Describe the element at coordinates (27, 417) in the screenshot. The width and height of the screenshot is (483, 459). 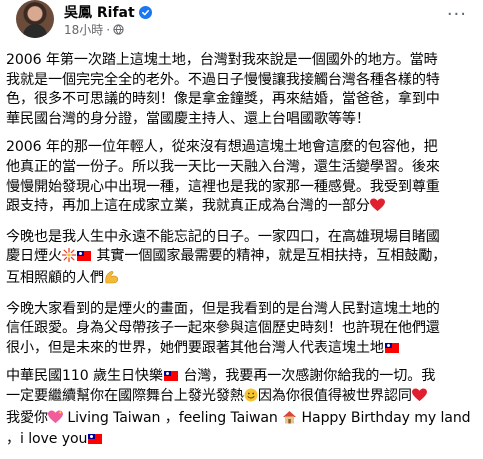
I see `text-segment: 我愛你` at that location.